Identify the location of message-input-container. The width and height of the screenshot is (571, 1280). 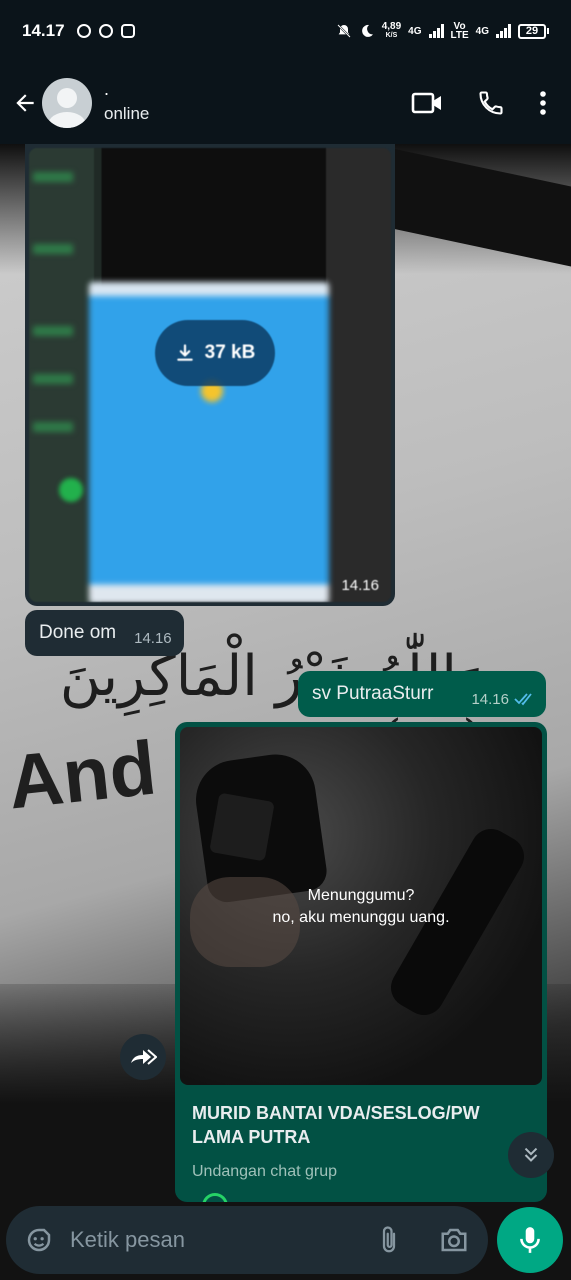
(247, 1240).